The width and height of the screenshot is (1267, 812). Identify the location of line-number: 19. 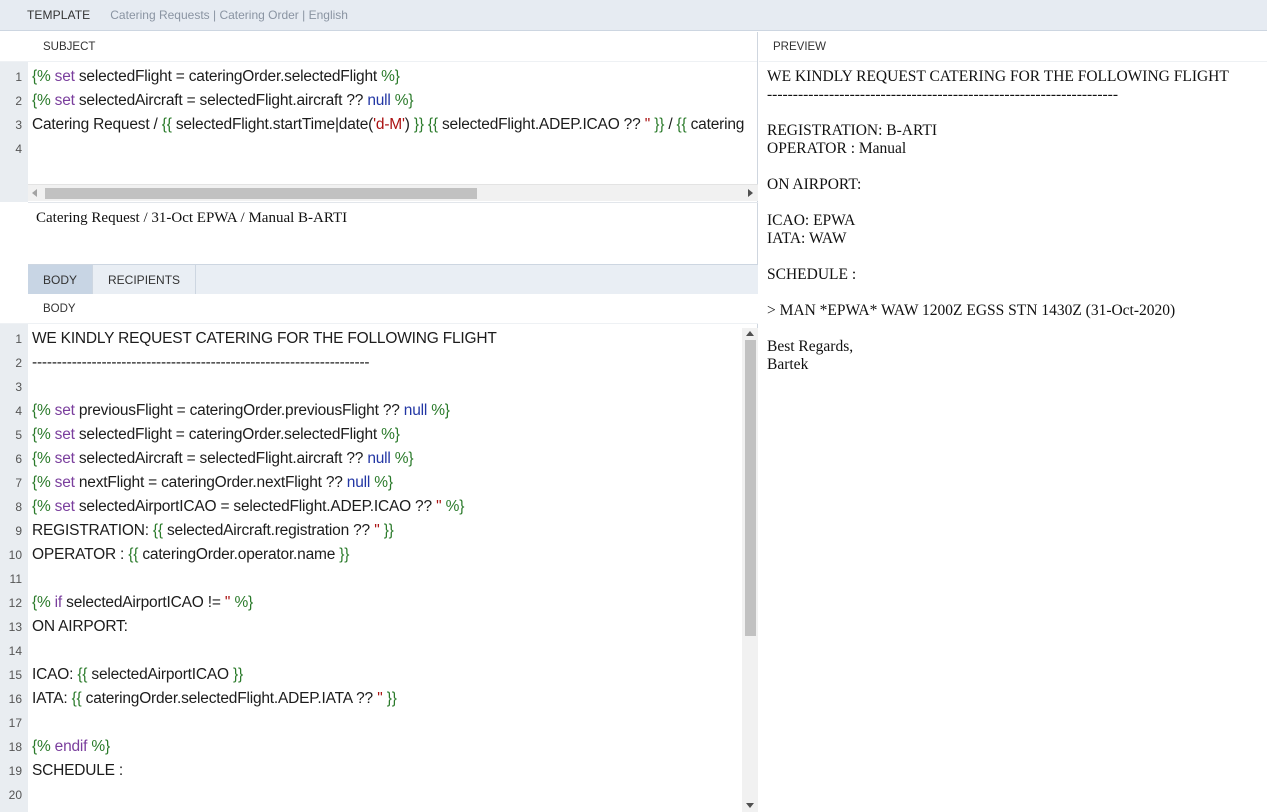
(15, 771).